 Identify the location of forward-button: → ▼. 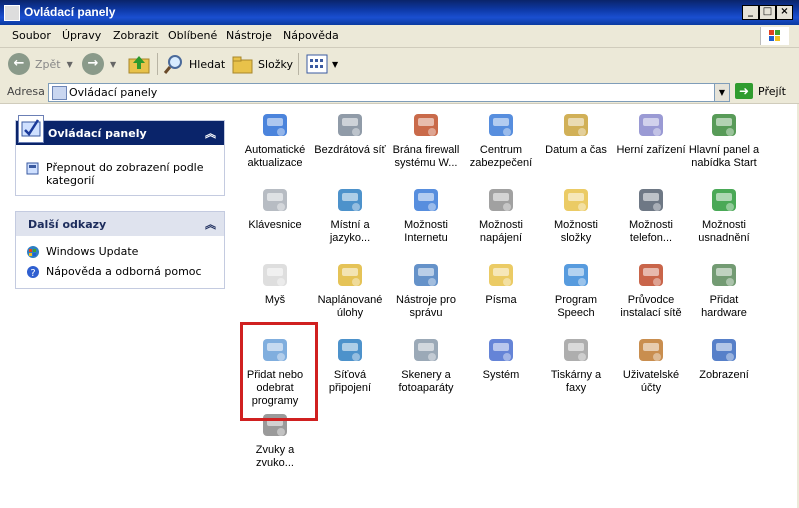
(99, 64).